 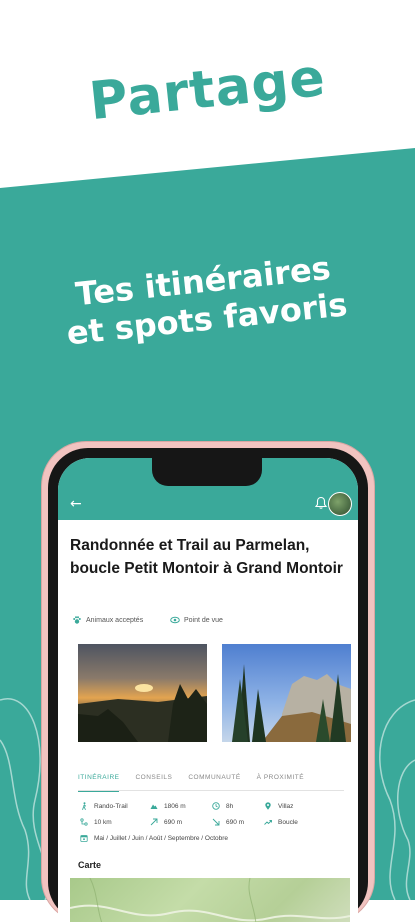 What do you see at coordinates (115, 620) in the screenshot?
I see `attribute-pets-label: Animaux acceptés` at bounding box center [115, 620].